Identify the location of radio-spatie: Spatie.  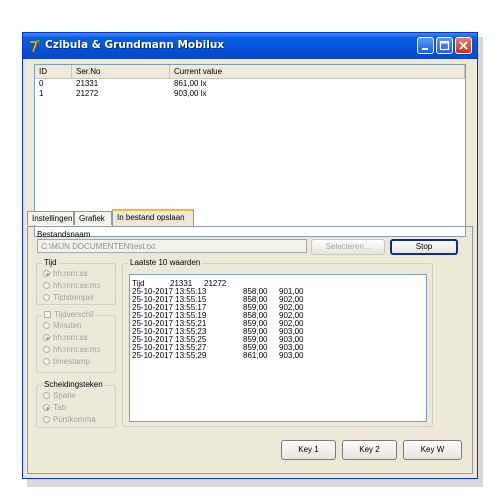
(59, 396).